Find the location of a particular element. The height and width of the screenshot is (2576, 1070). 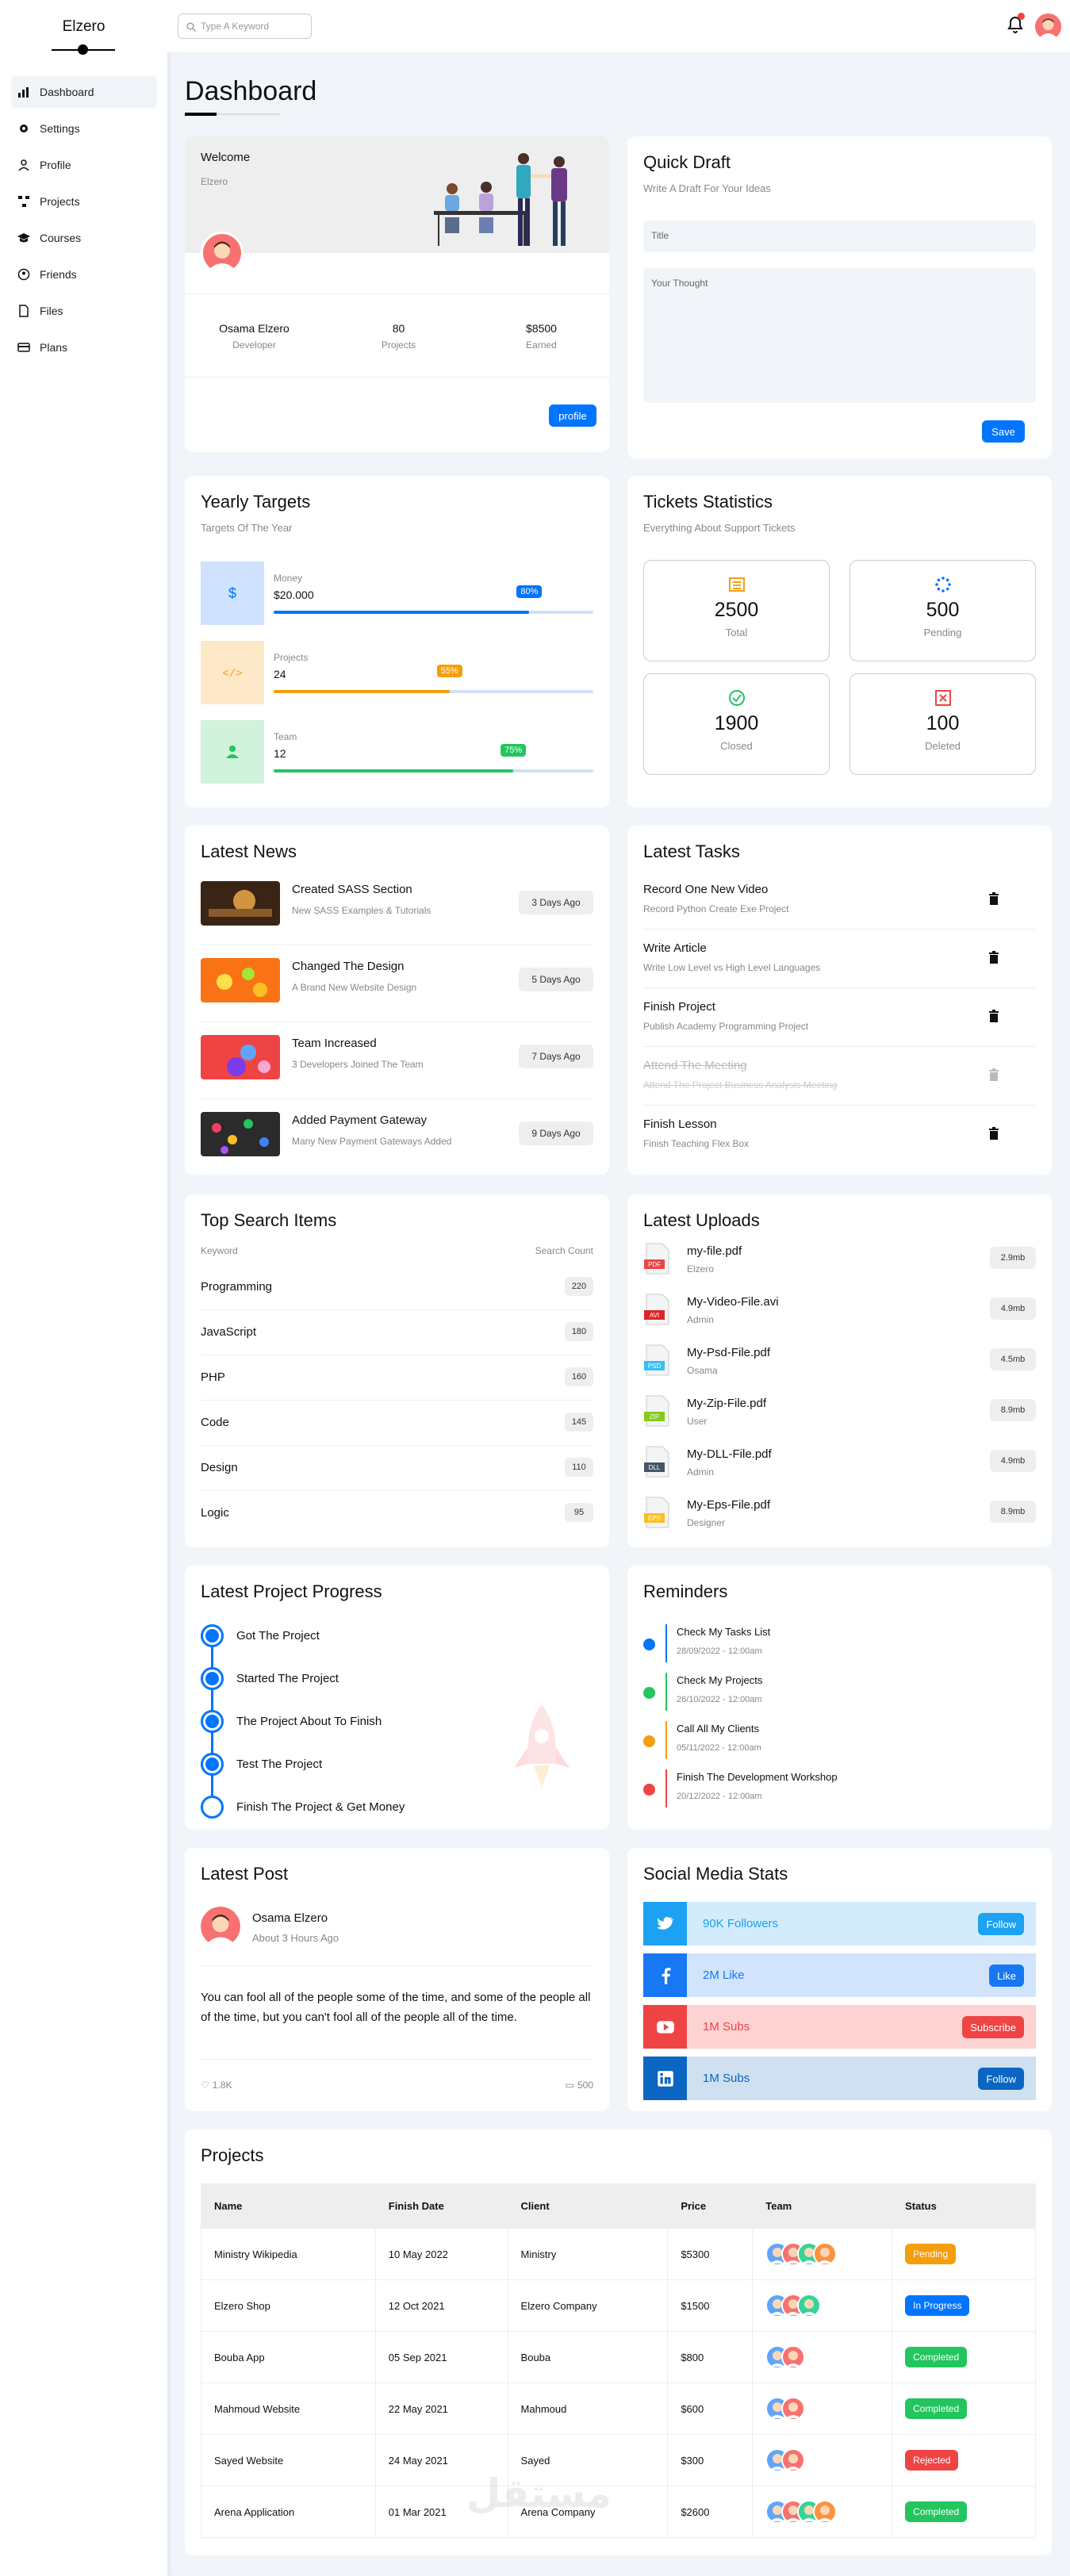

news-title: Team Increased is located at coordinates (334, 1044).